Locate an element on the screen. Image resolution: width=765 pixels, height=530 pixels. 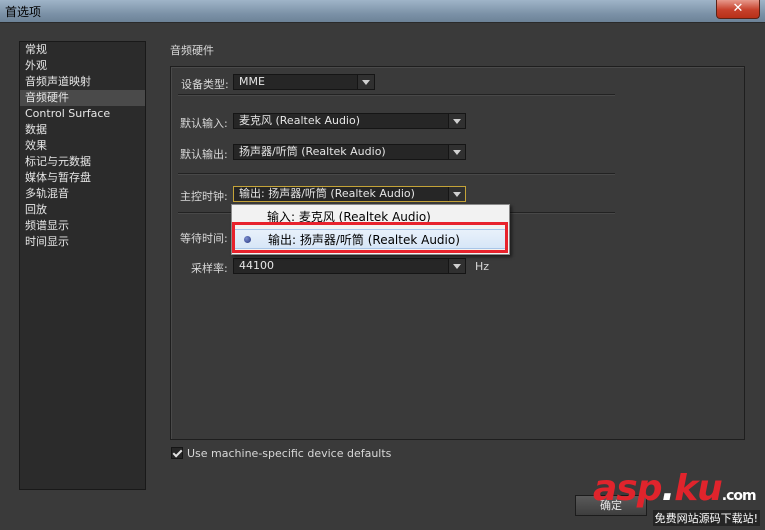
sample-rate-label: 采样率: is located at coordinates (209, 268).